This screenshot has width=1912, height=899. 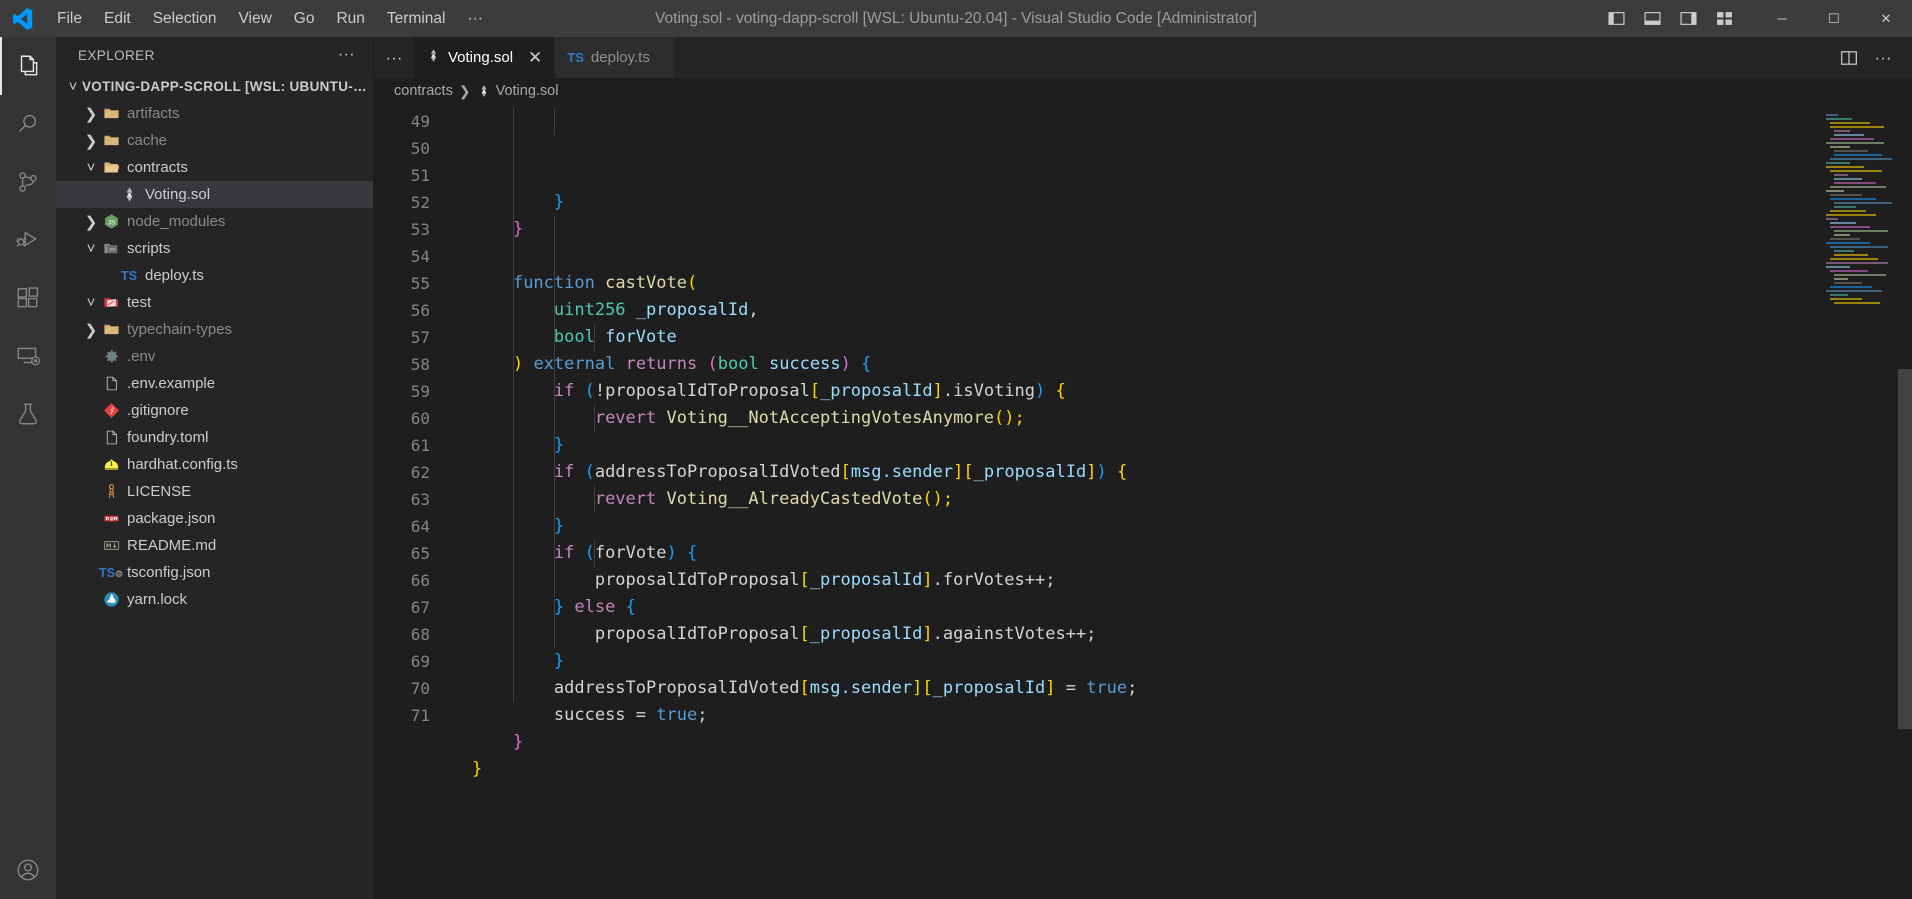 What do you see at coordinates (1192, 283) in the screenshot?
I see `code-line: function castVote(` at bounding box center [1192, 283].